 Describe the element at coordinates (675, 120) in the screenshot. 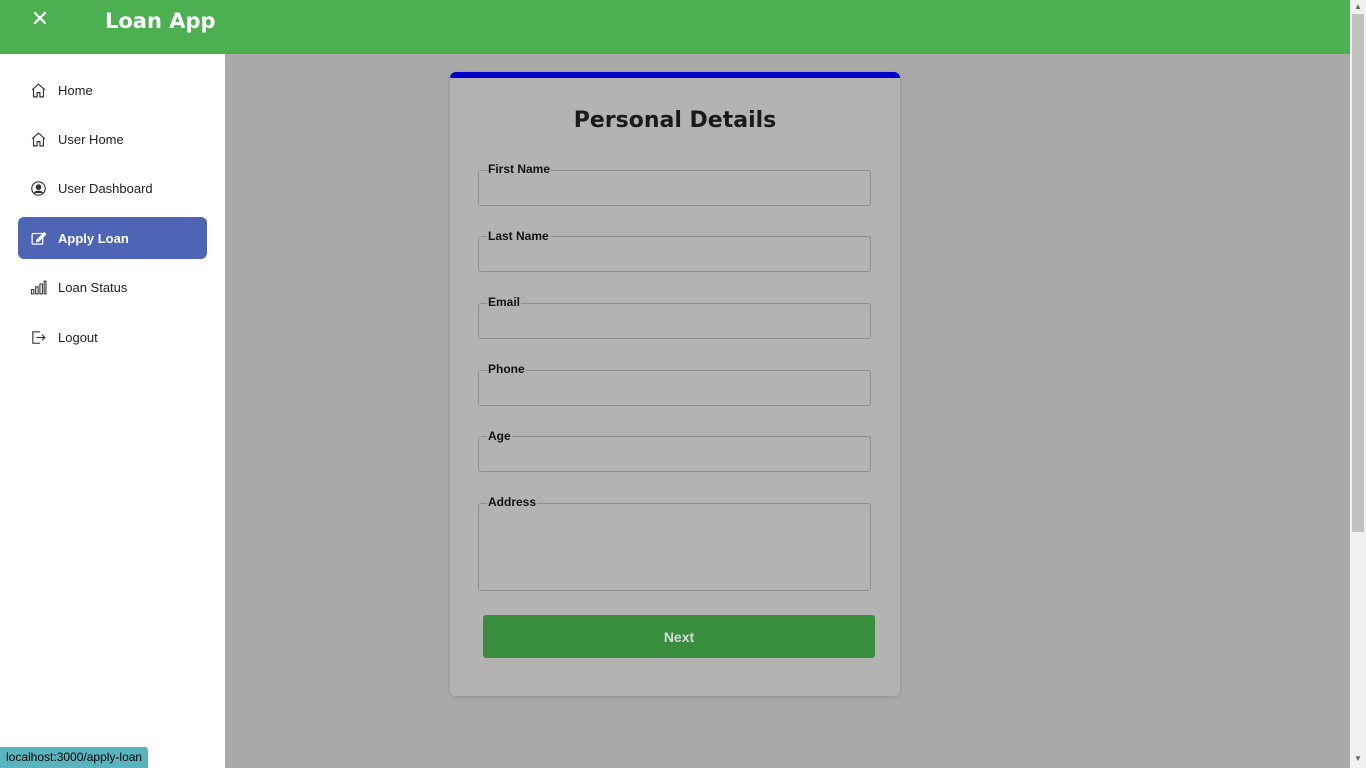

I see `form-title: Personal Details` at that location.